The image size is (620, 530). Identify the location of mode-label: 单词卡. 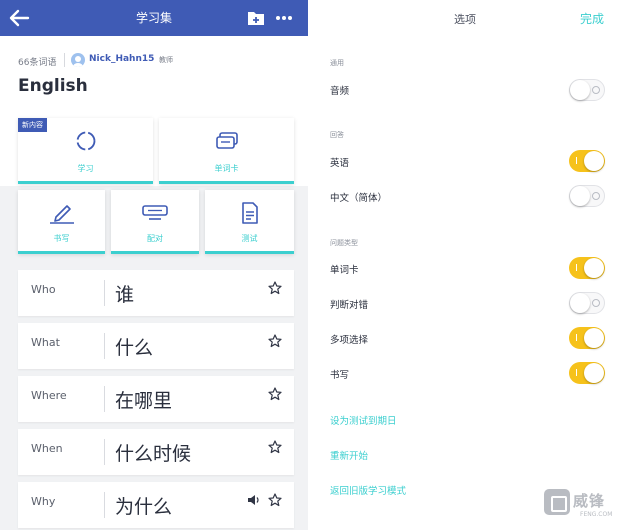
(226, 168).